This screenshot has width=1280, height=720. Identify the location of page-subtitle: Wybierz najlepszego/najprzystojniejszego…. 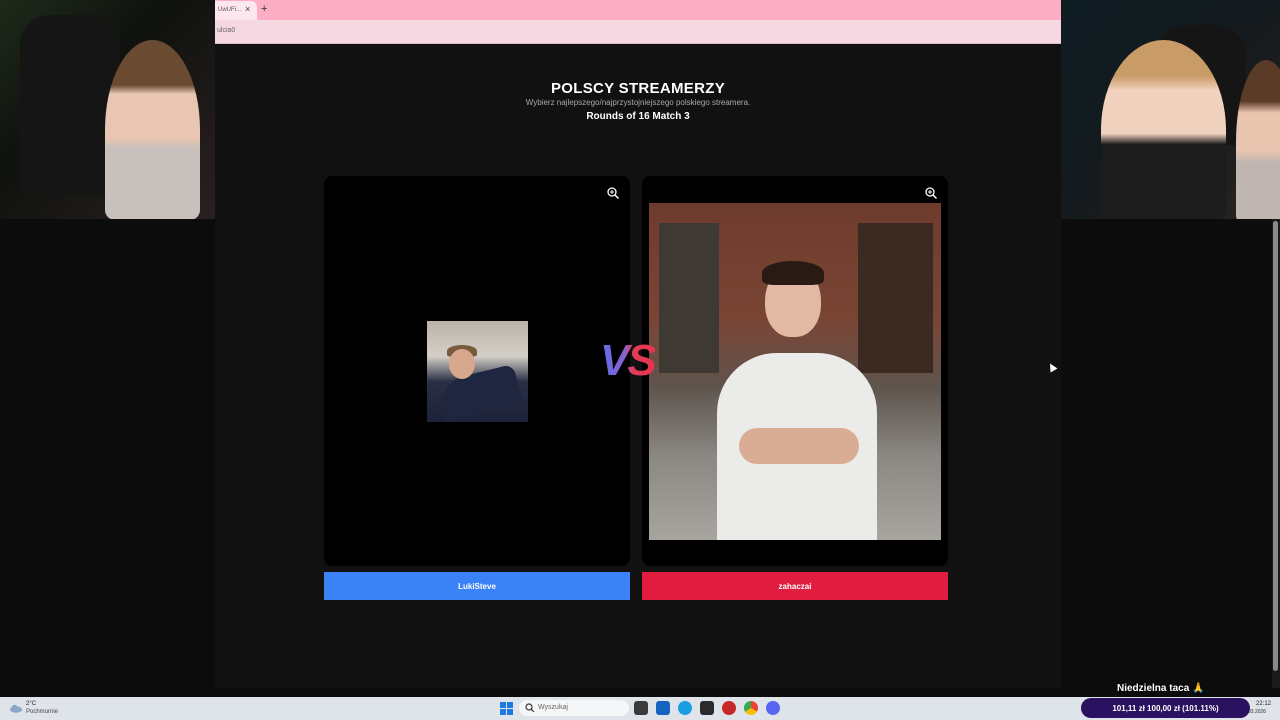
(638, 102).